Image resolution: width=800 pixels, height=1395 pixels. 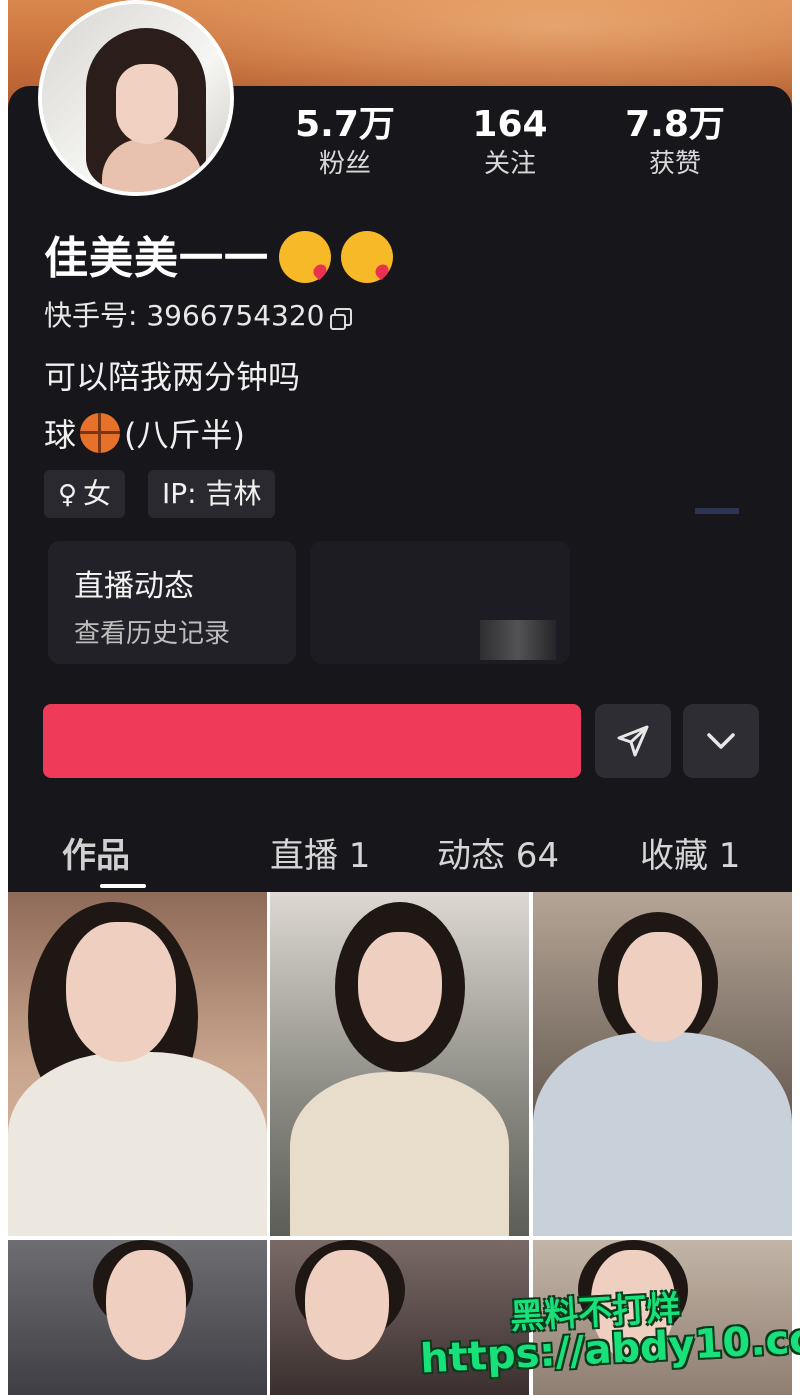 I want to click on tab-bar: 作品 直播 1 动态 64 收藏 1, so click(x=400, y=853).